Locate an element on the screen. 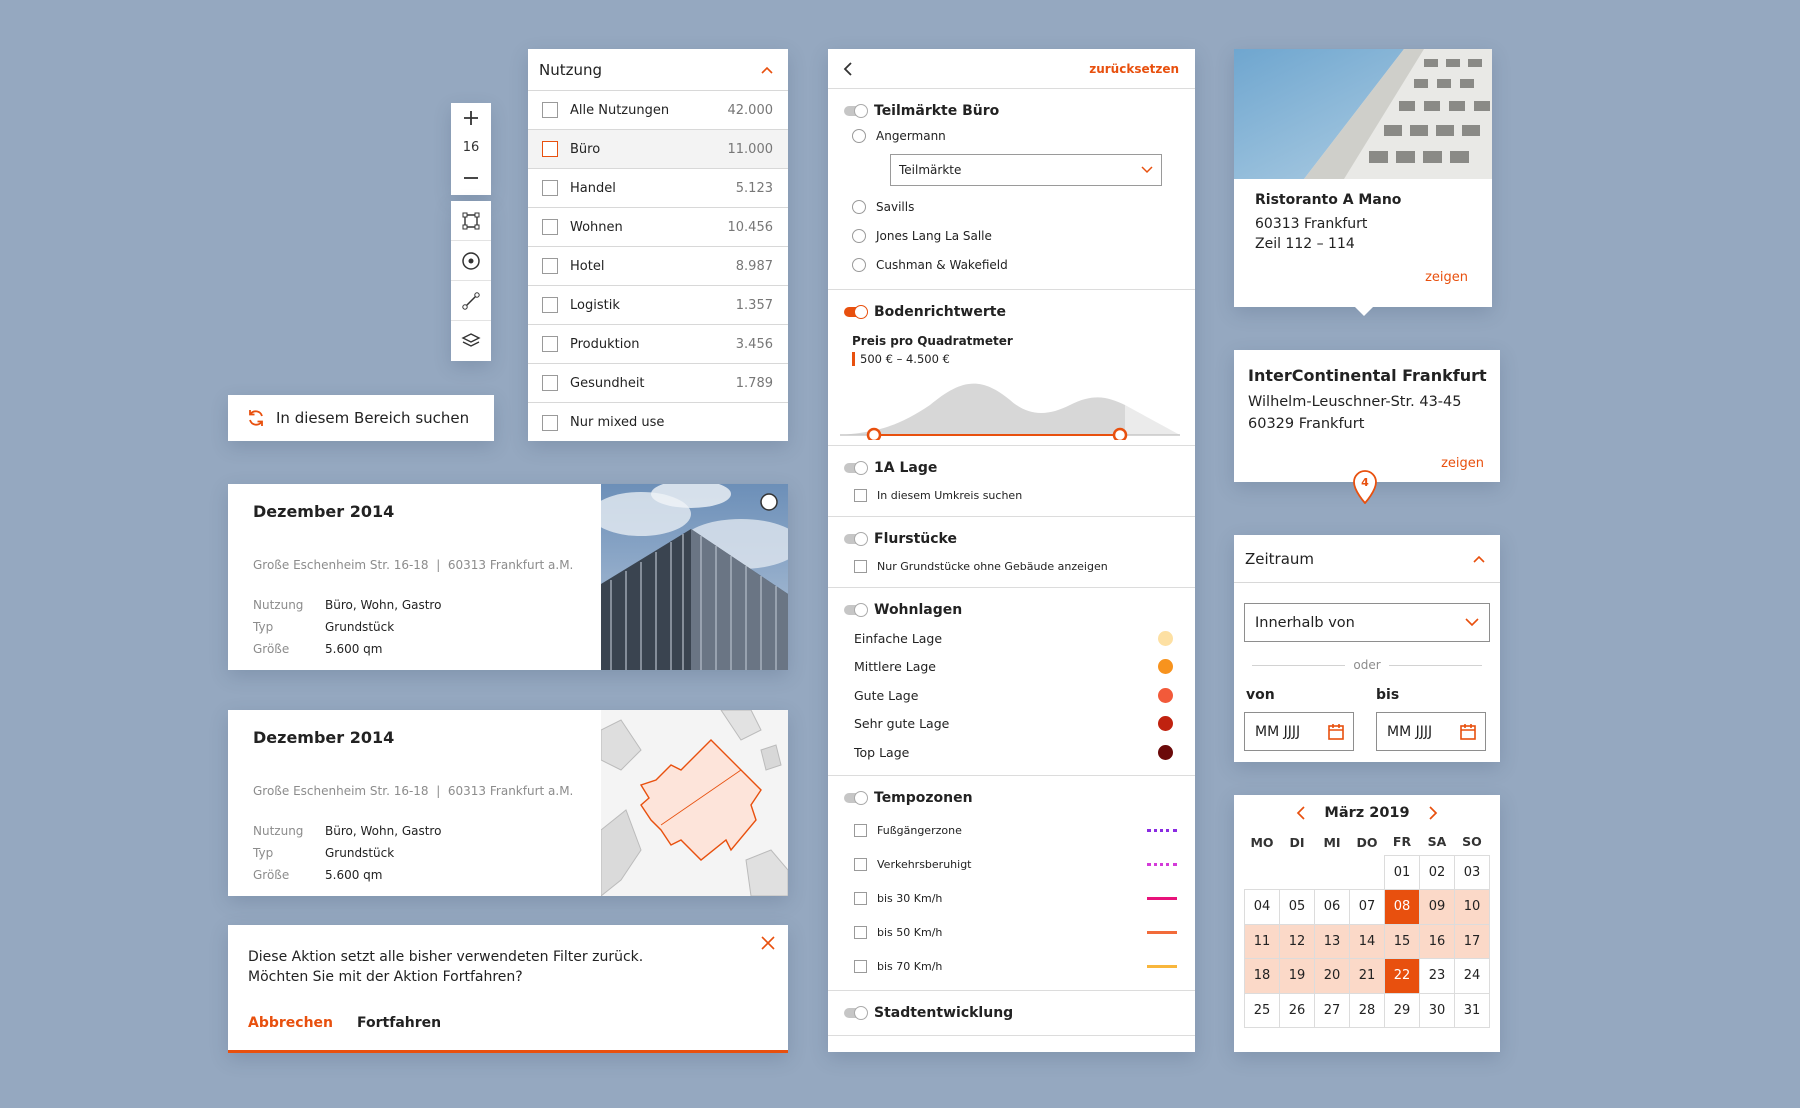 The width and height of the screenshot is (1800, 1108). calendar-day: 11 is located at coordinates (1262, 941).